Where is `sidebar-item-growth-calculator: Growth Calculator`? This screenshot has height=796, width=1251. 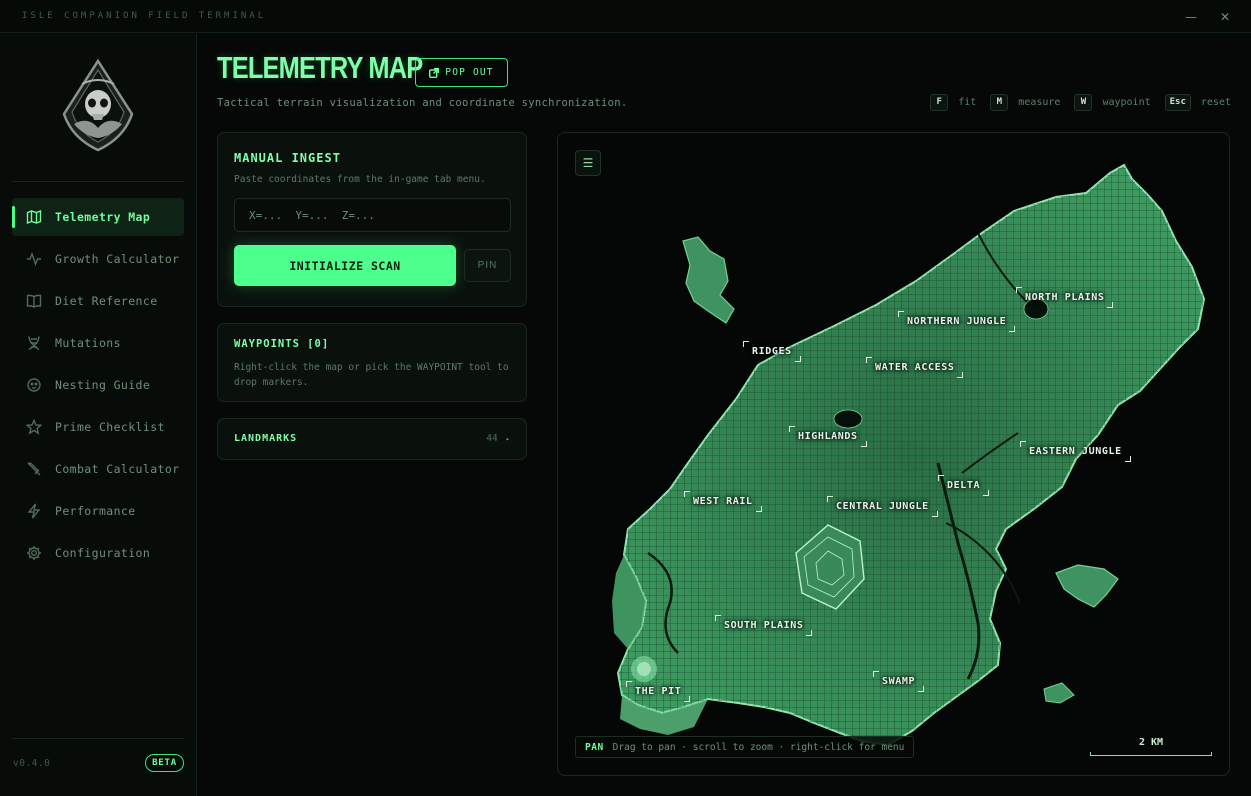 sidebar-item-growth-calculator: Growth Calculator is located at coordinates (98, 259).